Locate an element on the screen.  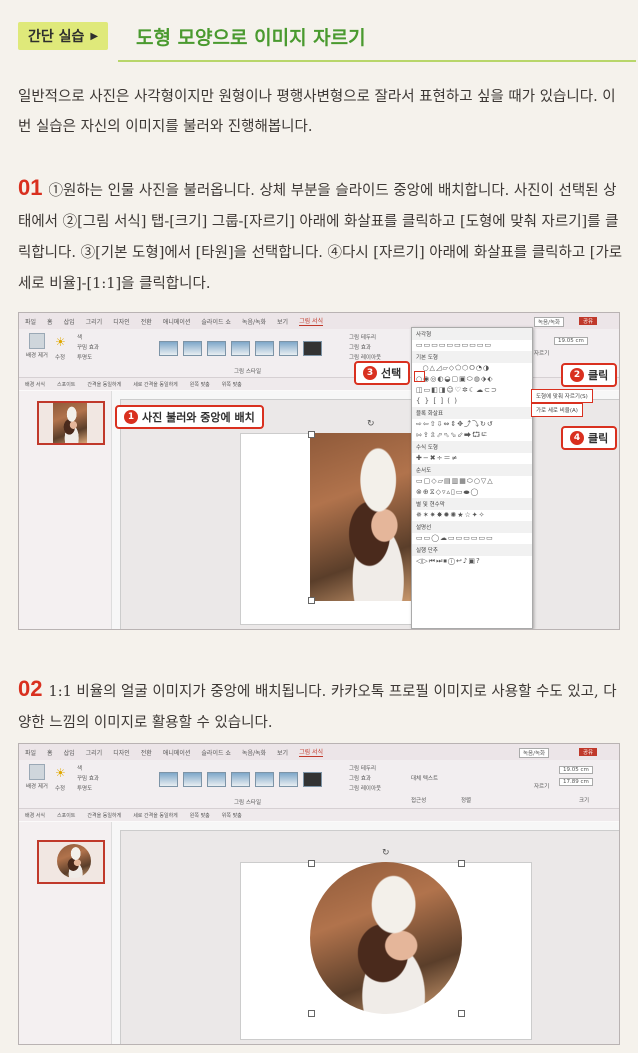
shape-row: ⊗⊕⧖◇▿▵▯▭⬬◯ is located at coordinates (472, 492).